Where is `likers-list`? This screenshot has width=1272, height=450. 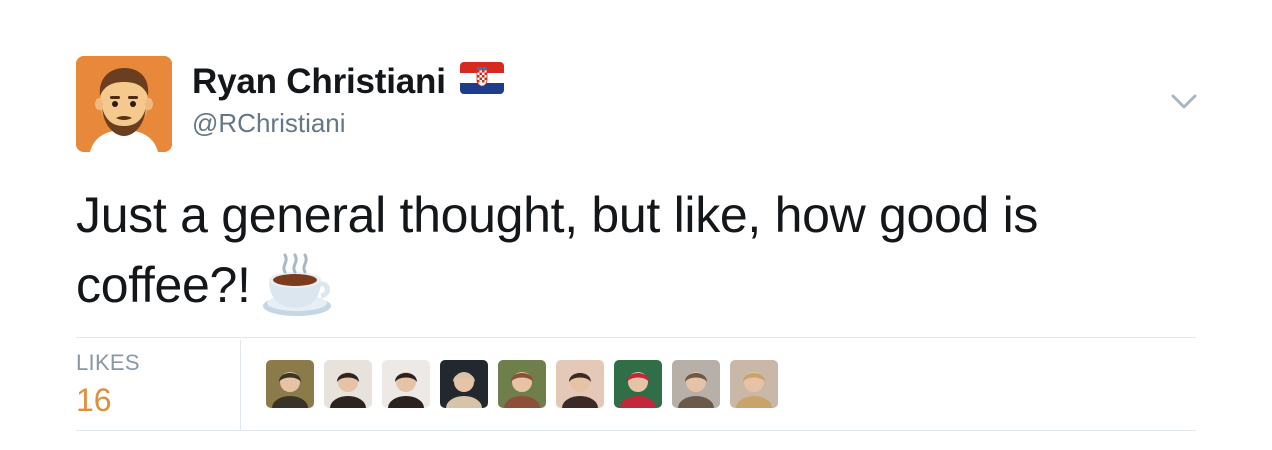 likers-list is located at coordinates (527, 384).